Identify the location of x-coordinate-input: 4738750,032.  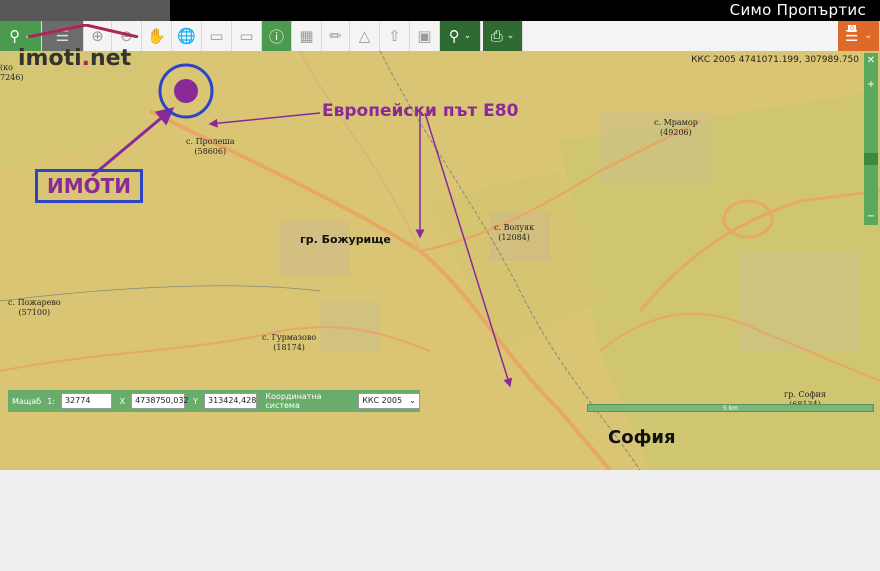
(160, 401).